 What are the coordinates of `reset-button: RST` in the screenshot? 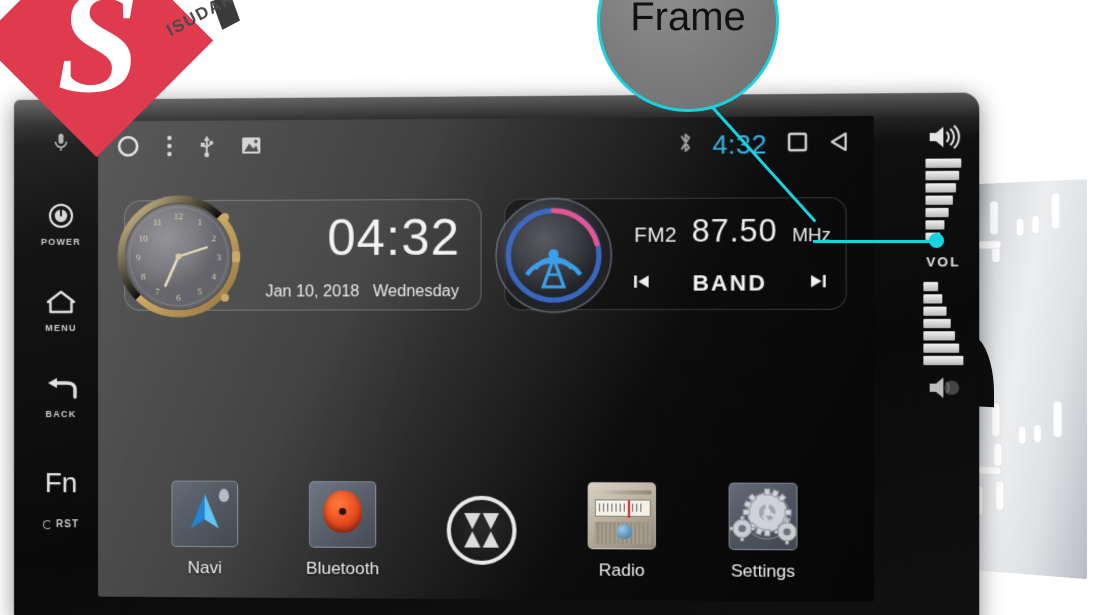 It's located at (60, 524).